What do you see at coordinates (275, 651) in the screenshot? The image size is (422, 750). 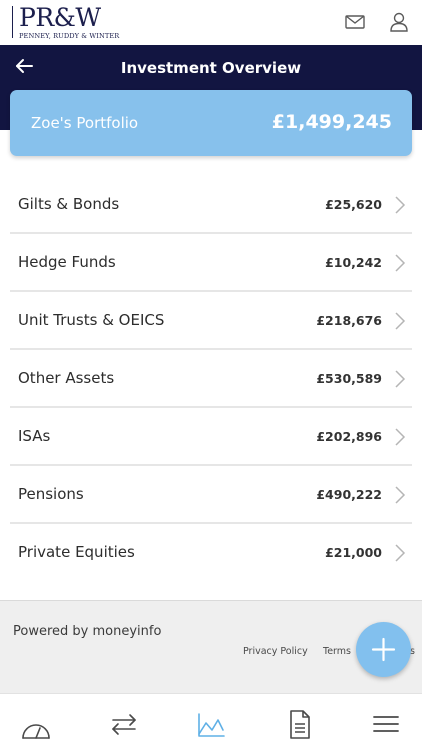 I see `privacy-policy-link: Privacy Policy` at bounding box center [275, 651].